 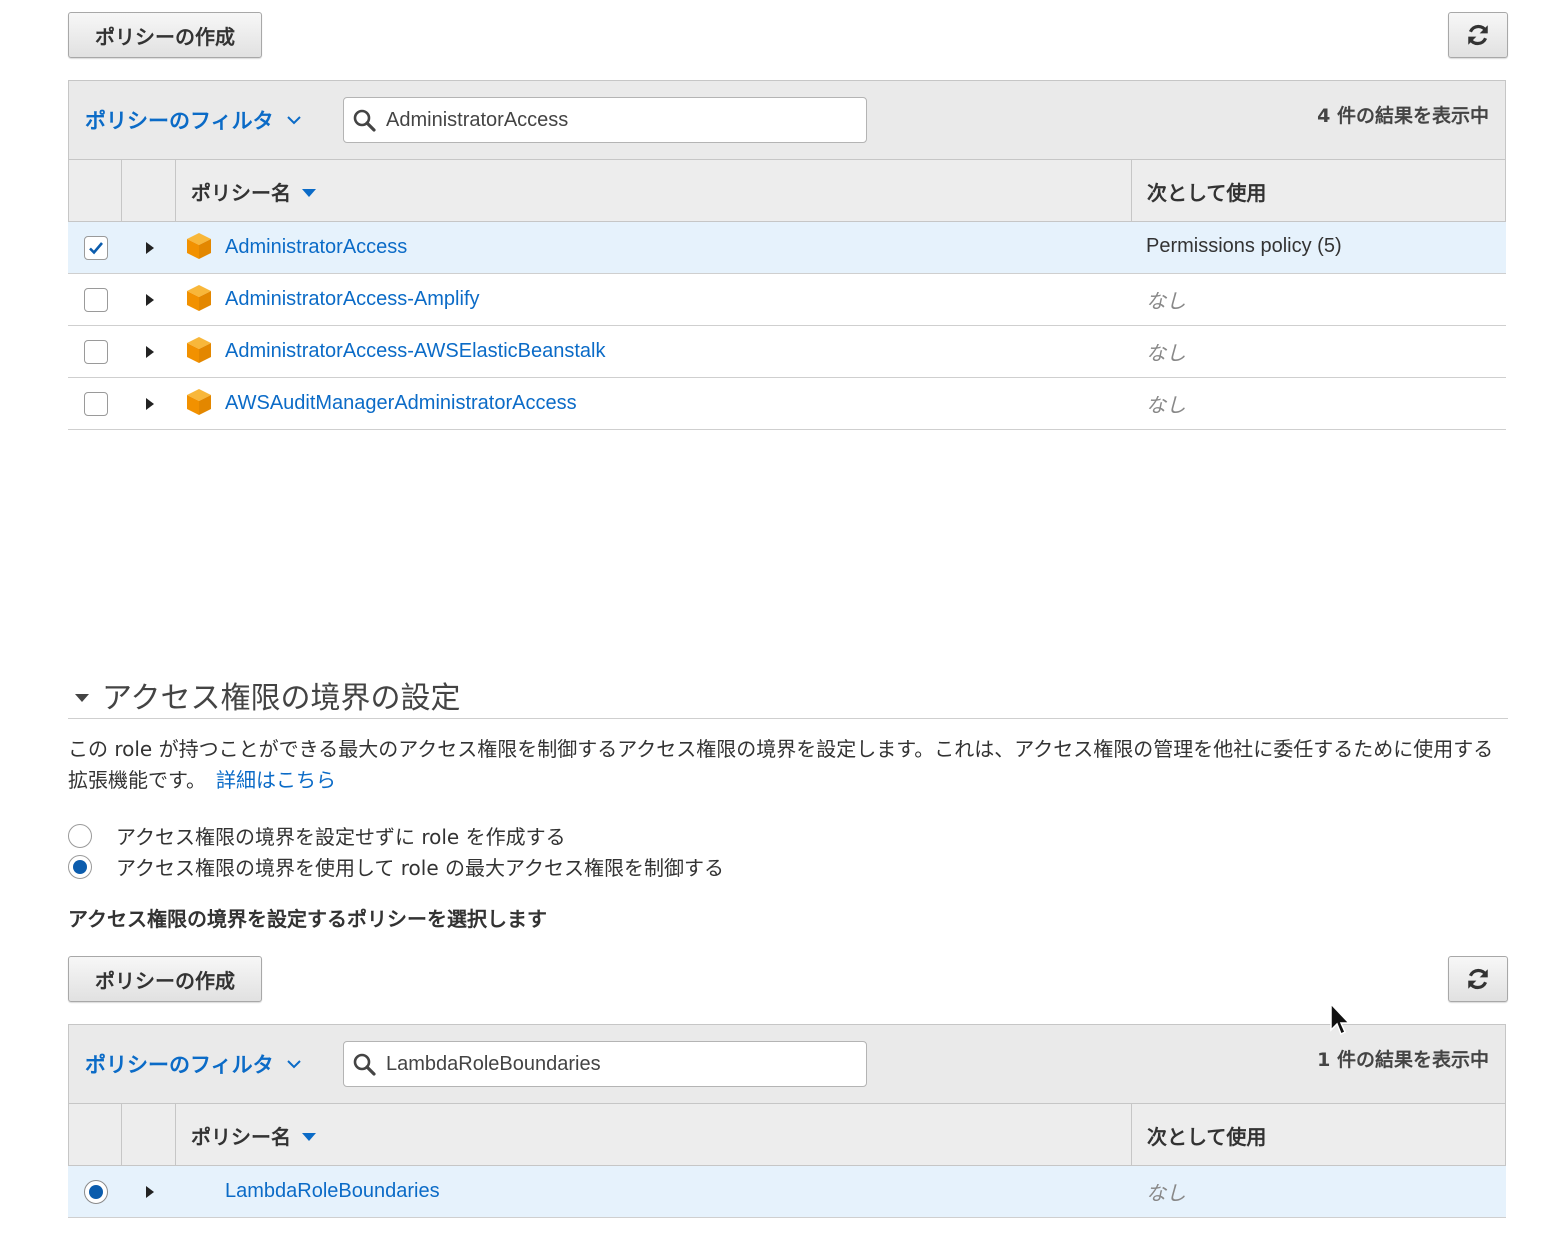 What do you see at coordinates (165, 35) in the screenshot?
I see `create-policy-button: ポリシーの作成` at bounding box center [165, 35].